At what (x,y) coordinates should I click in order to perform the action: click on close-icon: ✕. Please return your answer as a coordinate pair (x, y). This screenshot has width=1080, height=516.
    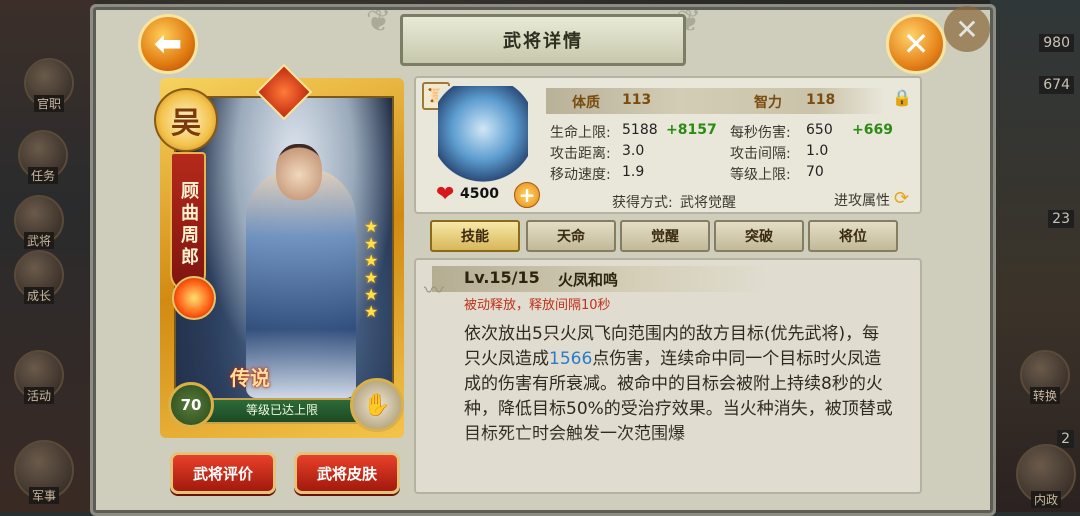
    Looking at the image, I should click on (916, 44).